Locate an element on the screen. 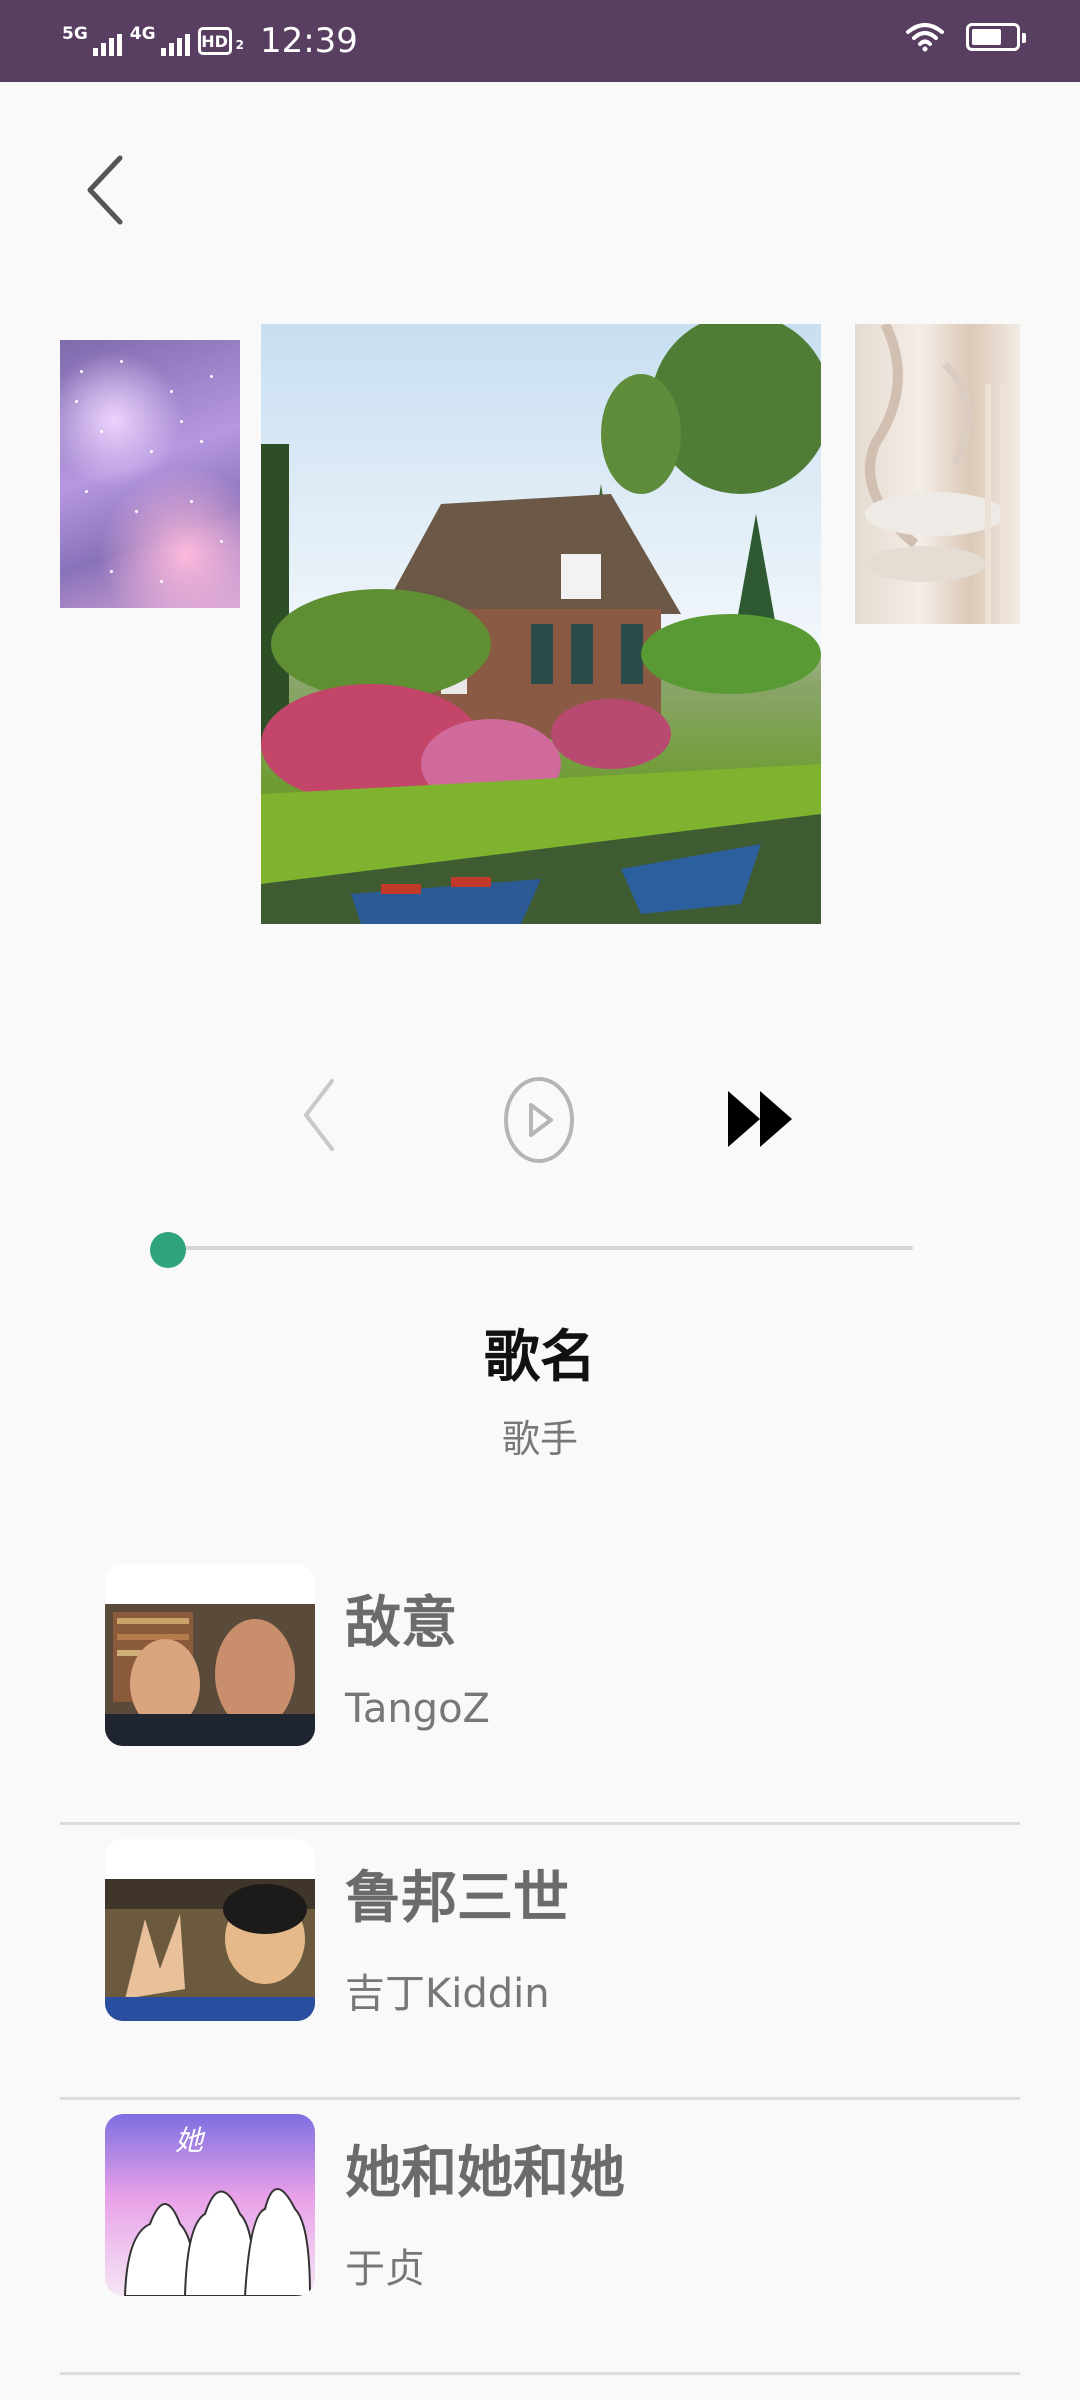 The image size is (1080, 2400). play-button is located at coordinates (539, 1122).